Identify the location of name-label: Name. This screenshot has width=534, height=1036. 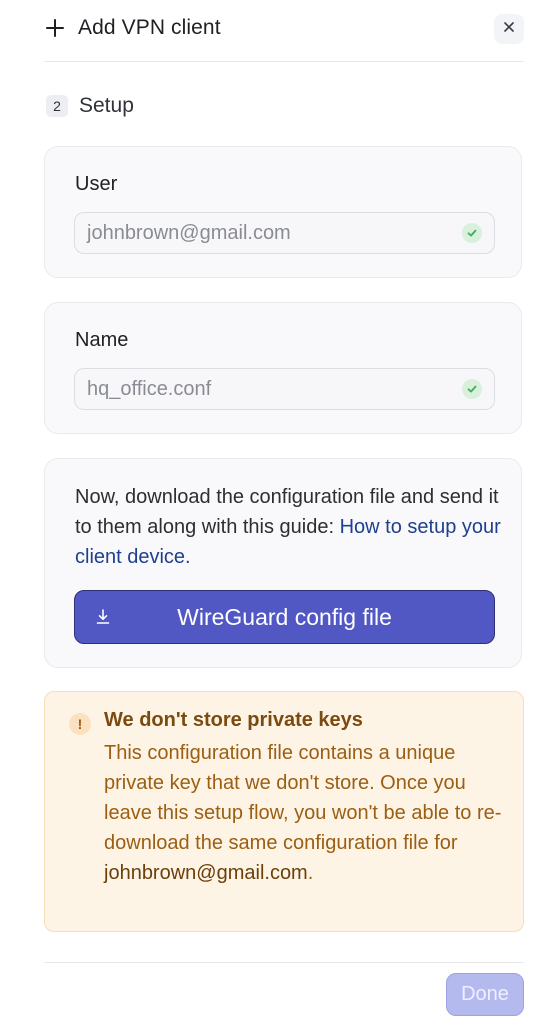
(102, 340).